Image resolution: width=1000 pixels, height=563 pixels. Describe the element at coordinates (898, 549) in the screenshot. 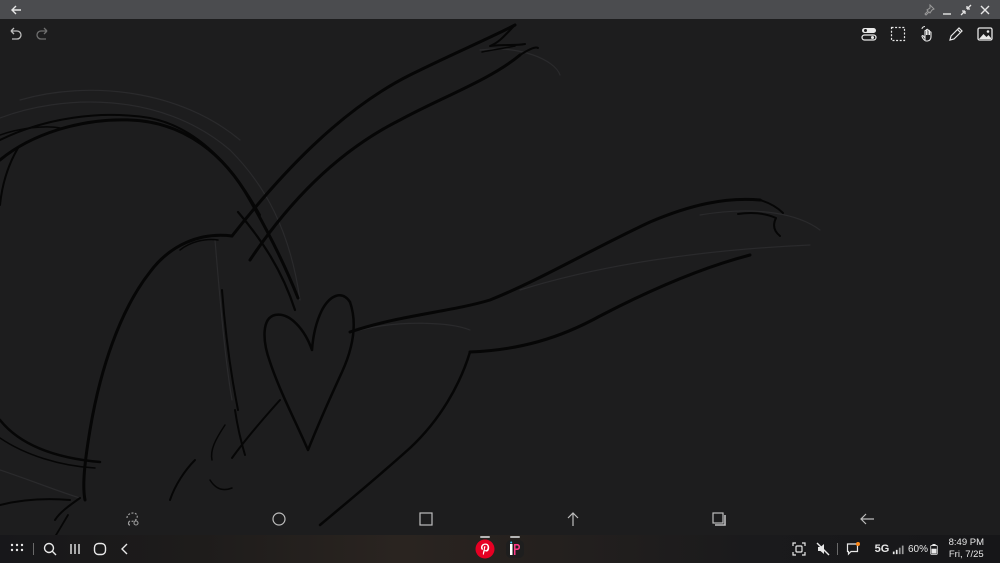

I see `signal-icon` at that location.